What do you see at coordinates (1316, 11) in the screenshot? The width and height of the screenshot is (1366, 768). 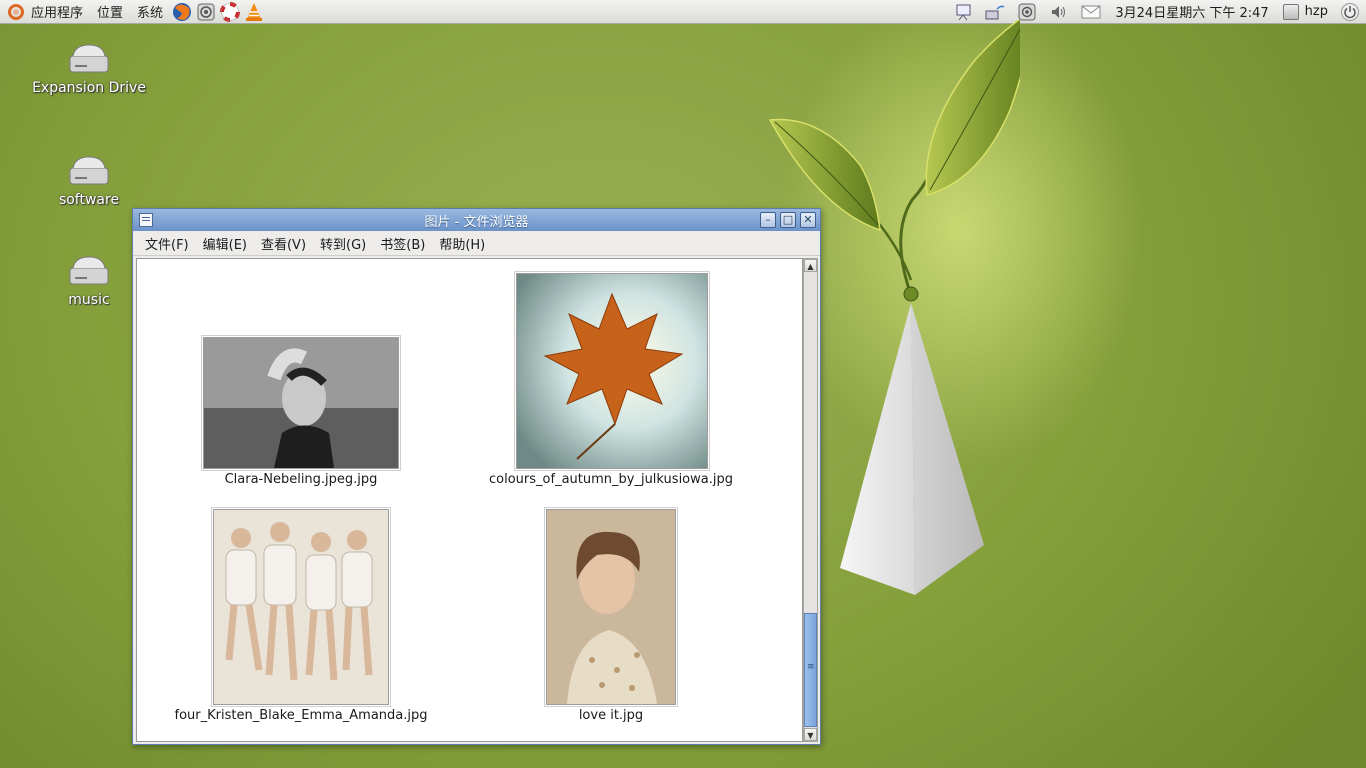 I see `user-name: hzp` at bounding box center [1316, 11].